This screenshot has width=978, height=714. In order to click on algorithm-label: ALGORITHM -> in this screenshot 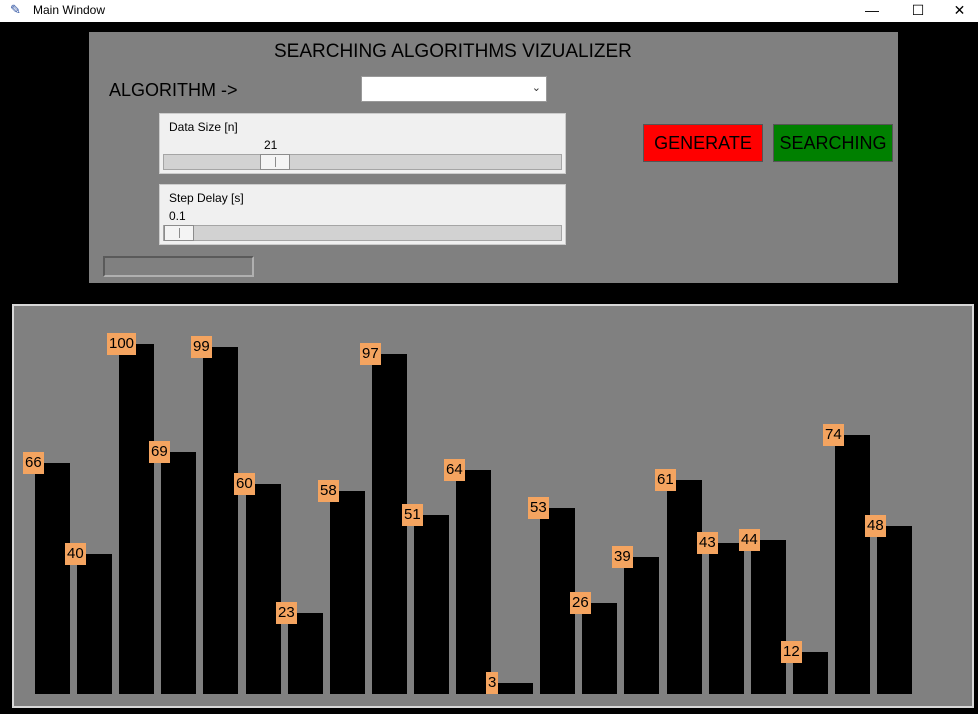, I will do `click(173, 90)`.